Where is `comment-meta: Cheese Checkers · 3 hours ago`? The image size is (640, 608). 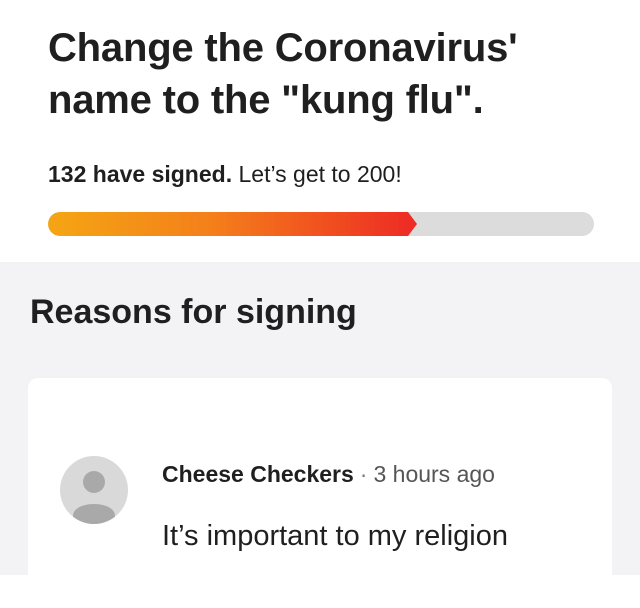
comment-meta: Cheese Checkers · 3 hours ago is located at coordinates (328, 474).